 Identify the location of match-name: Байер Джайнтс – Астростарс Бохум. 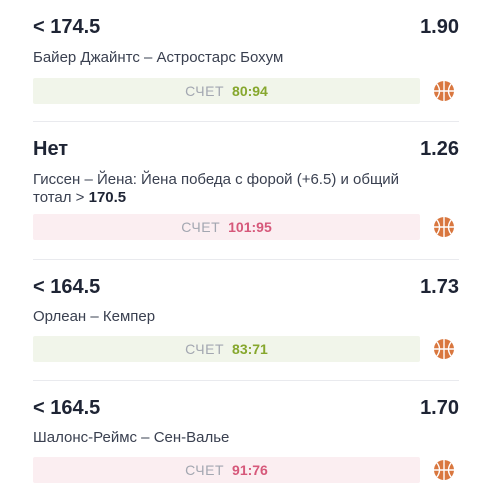
(158, 57).